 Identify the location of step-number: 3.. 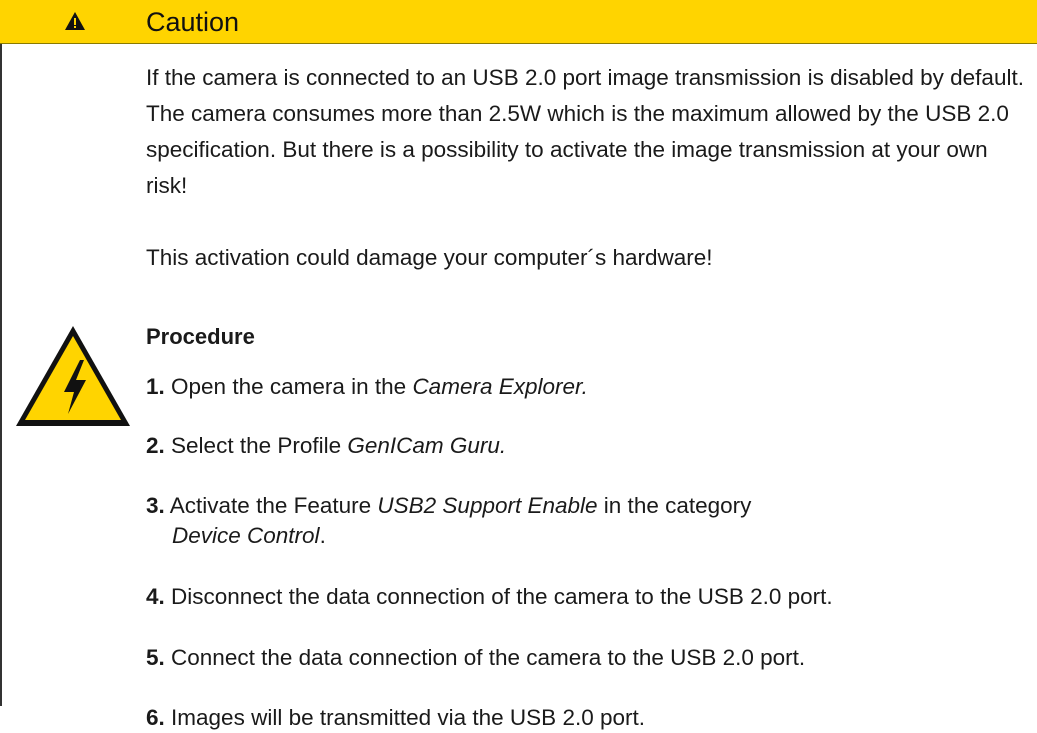
(155, 505).